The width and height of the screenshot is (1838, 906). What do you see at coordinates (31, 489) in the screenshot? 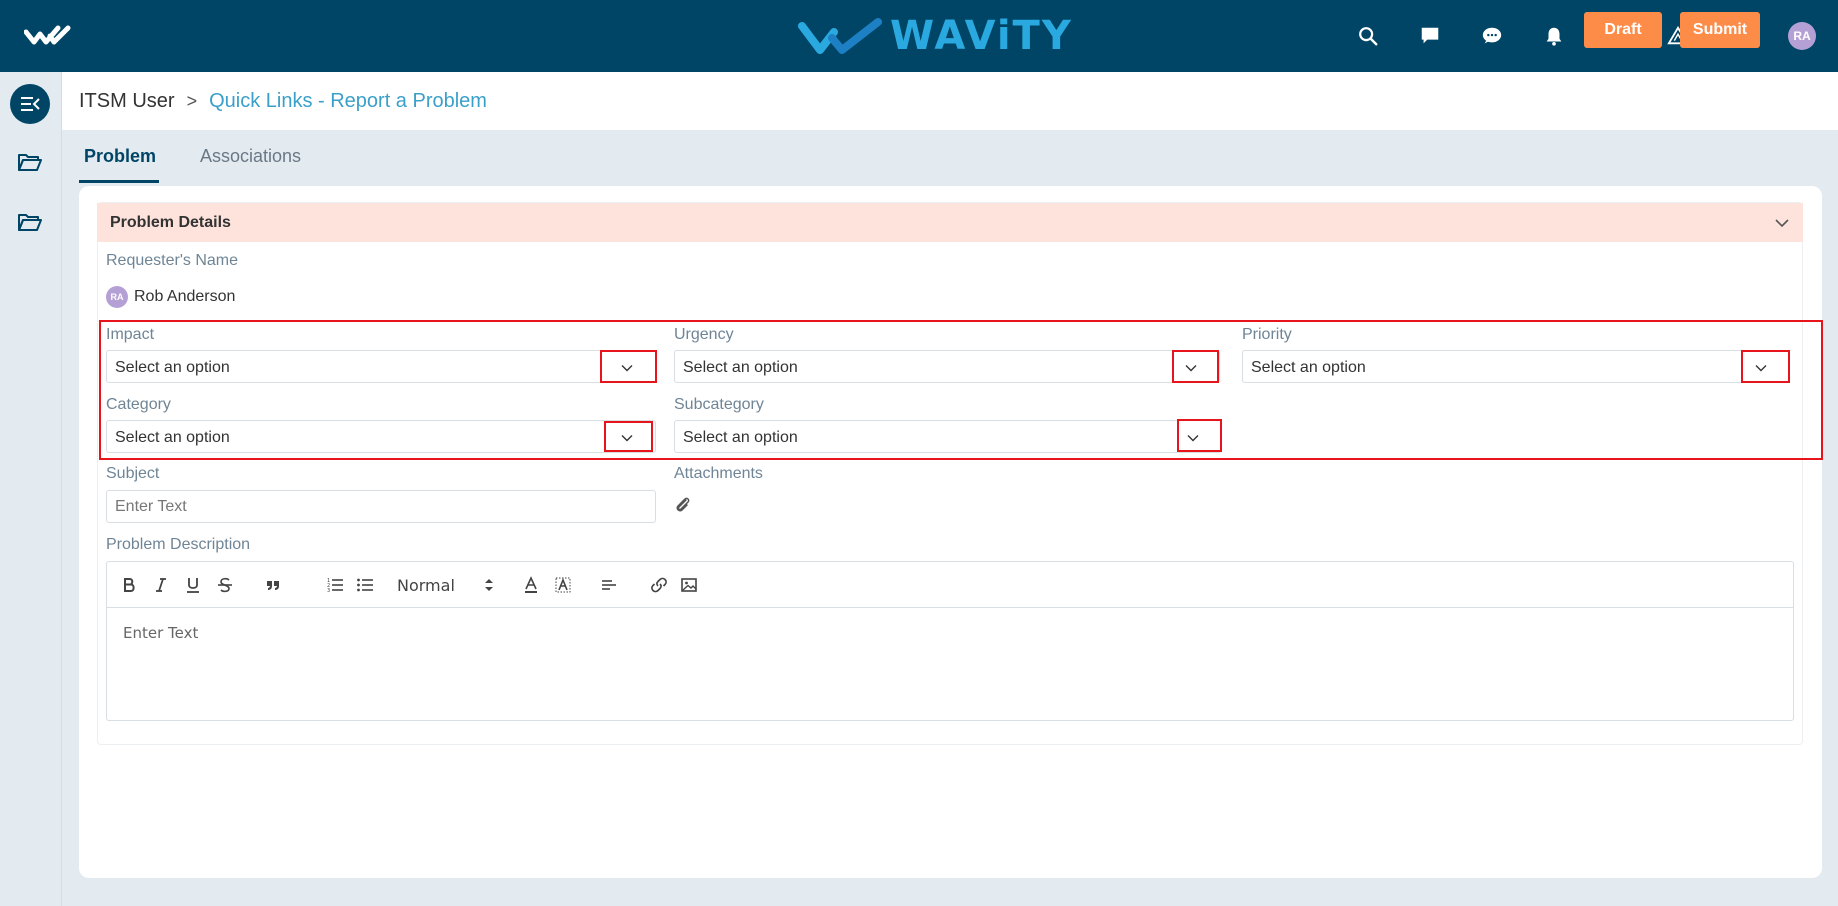
I see `left-rail` at bounding box center [31, 489].